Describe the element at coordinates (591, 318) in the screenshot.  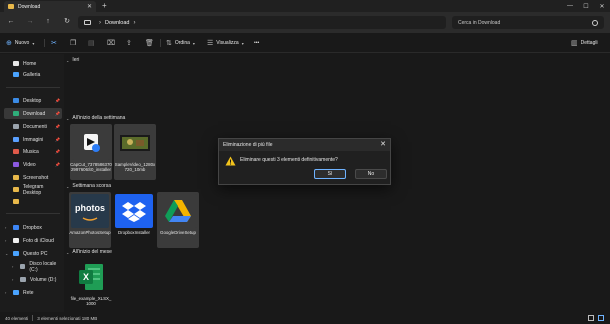
I see `details-view-icon` at that location.